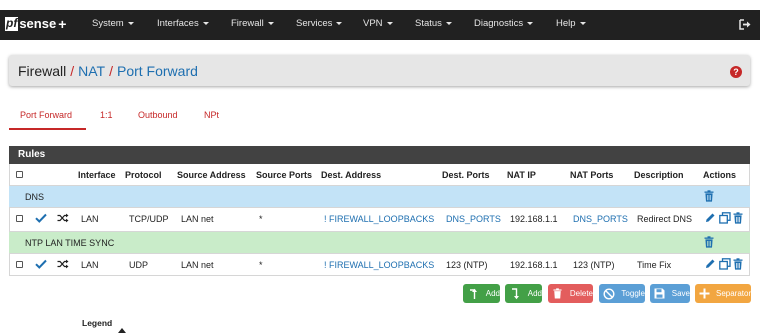 This screenshot has width=760, height=333. What do you see at coordinates (473, 293) in the screenshot?
I see `arrow-up-icon` at bounding box center [473, 293].